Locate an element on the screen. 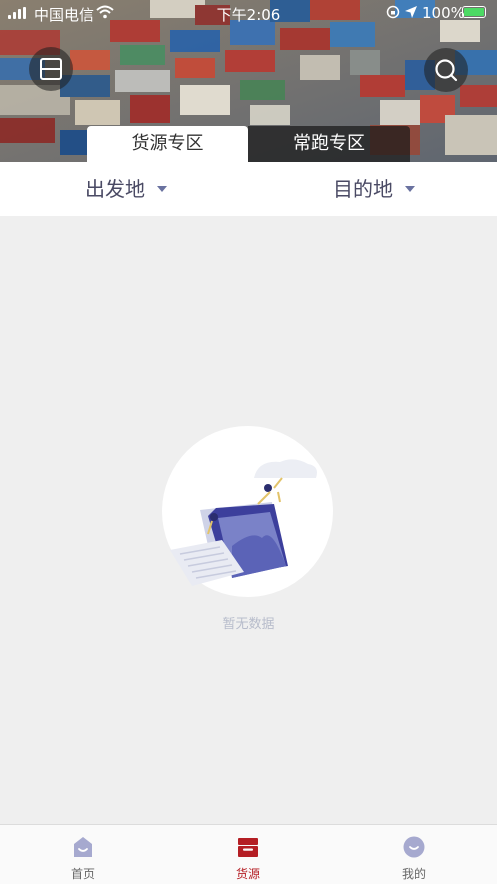  origin-label: 出发地 is located at coordinates (115, 189).